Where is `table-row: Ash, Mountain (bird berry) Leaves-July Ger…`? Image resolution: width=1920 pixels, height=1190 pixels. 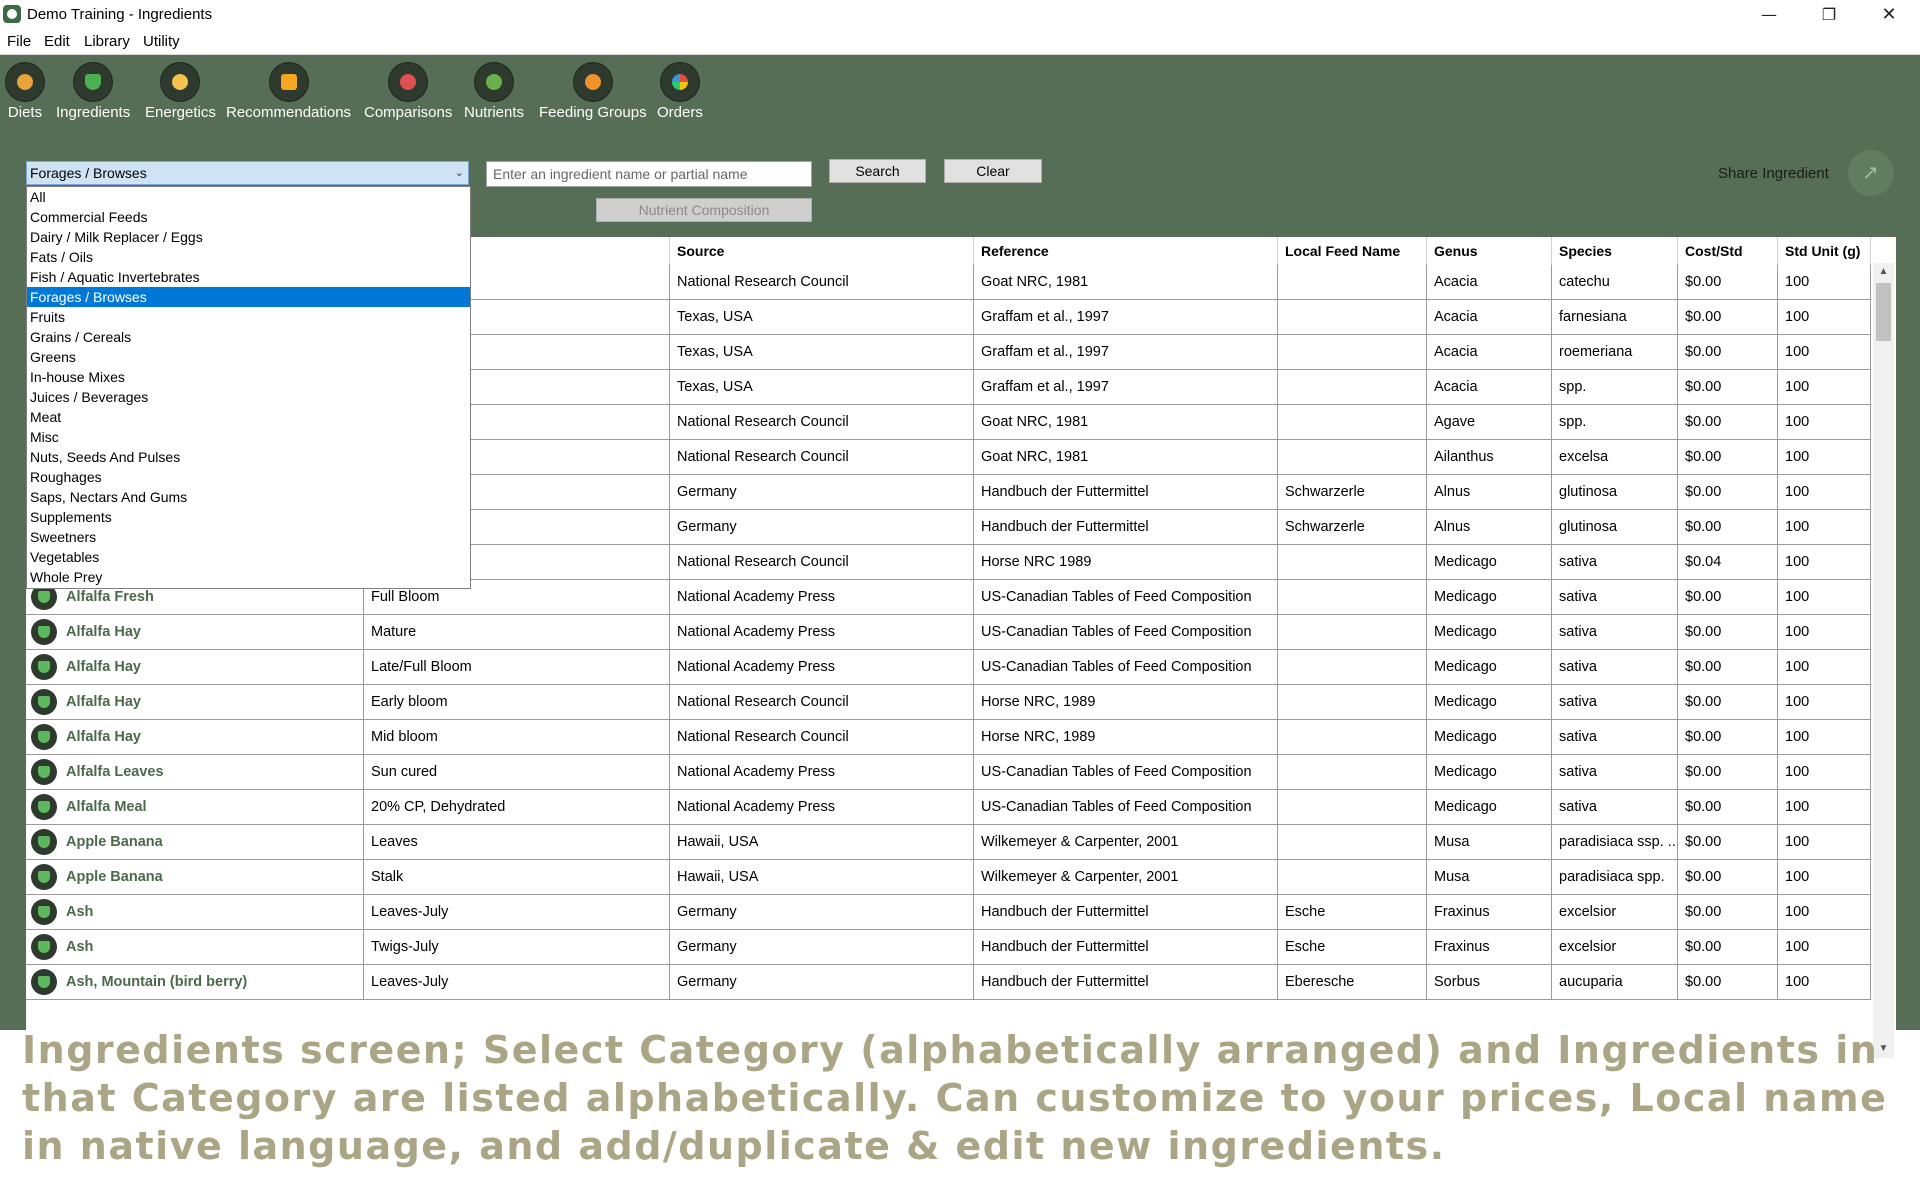 table-row: Ash, Mountain (bird berry) Leaves-July Ger… is located at coordinates (948, 982).